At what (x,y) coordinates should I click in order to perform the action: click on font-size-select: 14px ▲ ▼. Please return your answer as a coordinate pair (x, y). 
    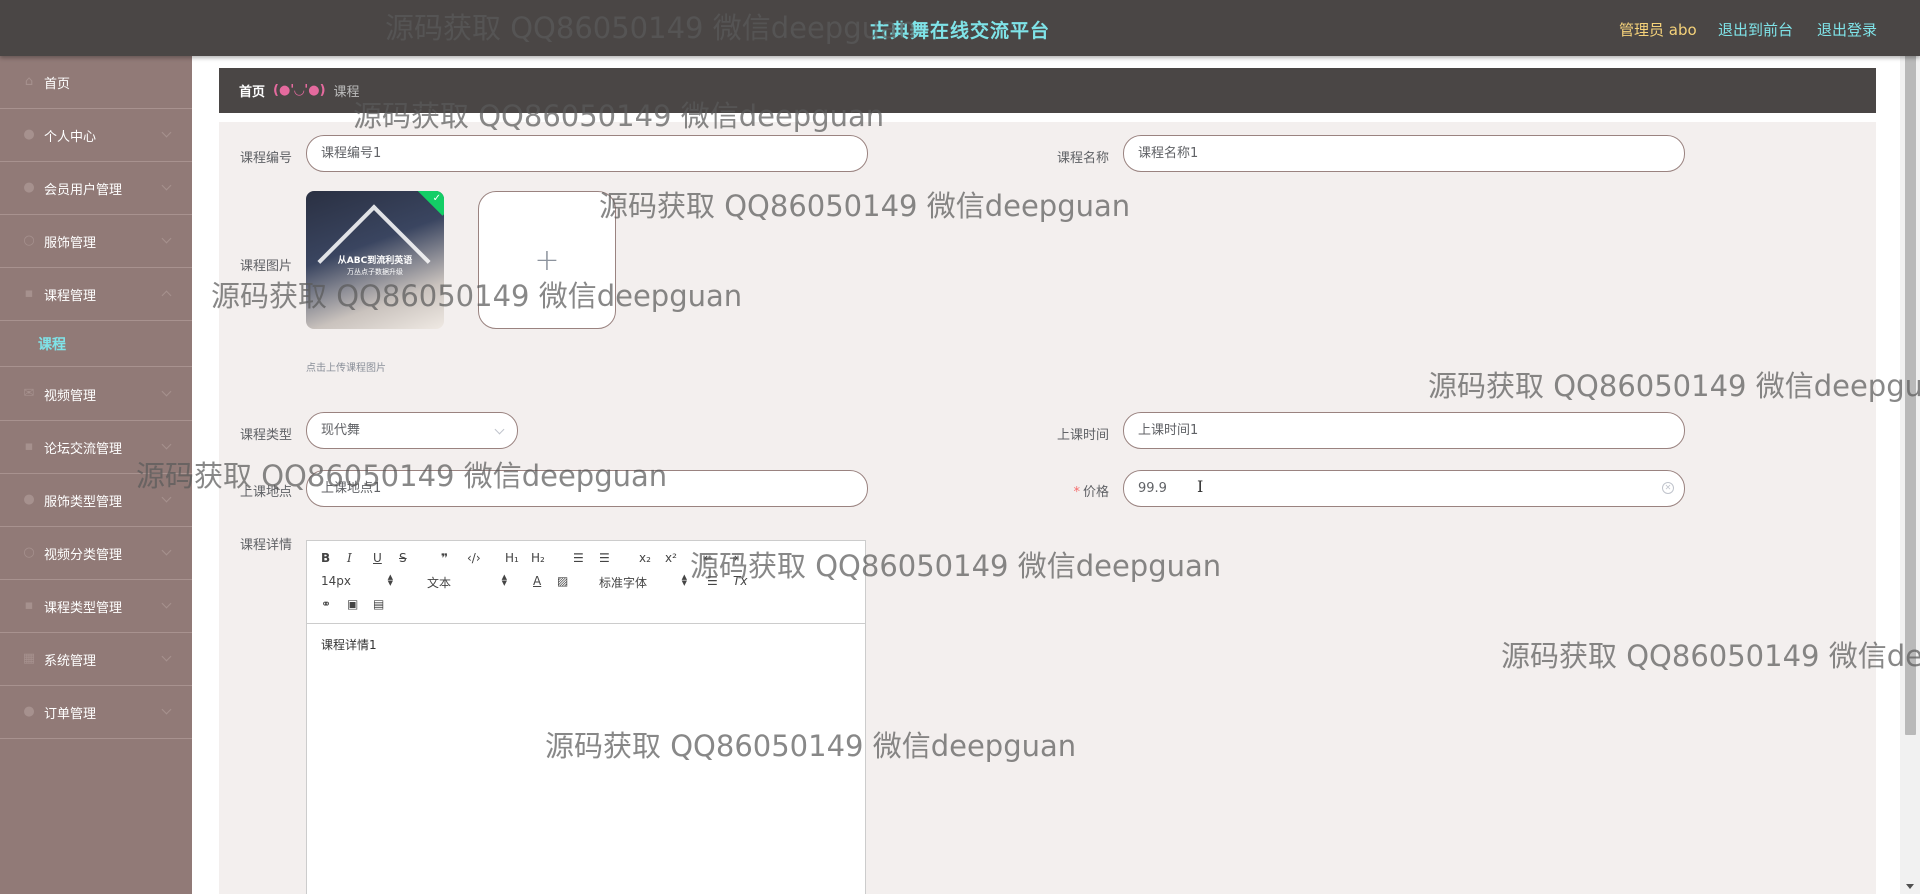
    Looking at the image, I should click on (357, 581).